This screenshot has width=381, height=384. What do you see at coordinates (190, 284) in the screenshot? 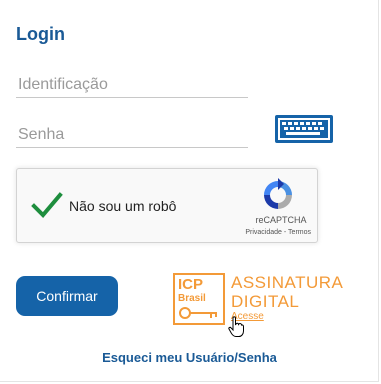
I see `icp-logo-text-top: ICP` at bounding box center [190, 284].